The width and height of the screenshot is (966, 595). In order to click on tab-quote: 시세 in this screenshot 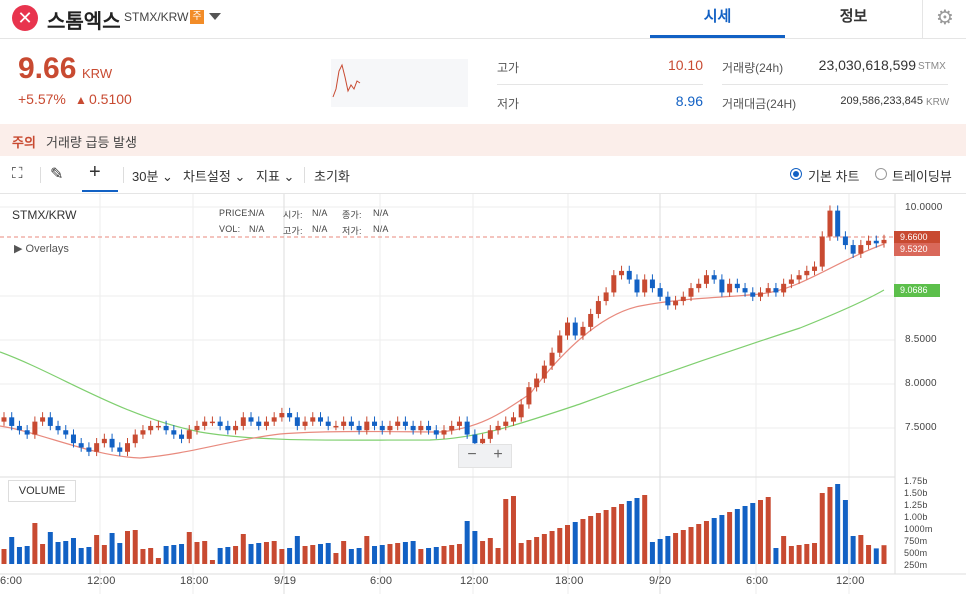, I will do `click(717, 19)`.